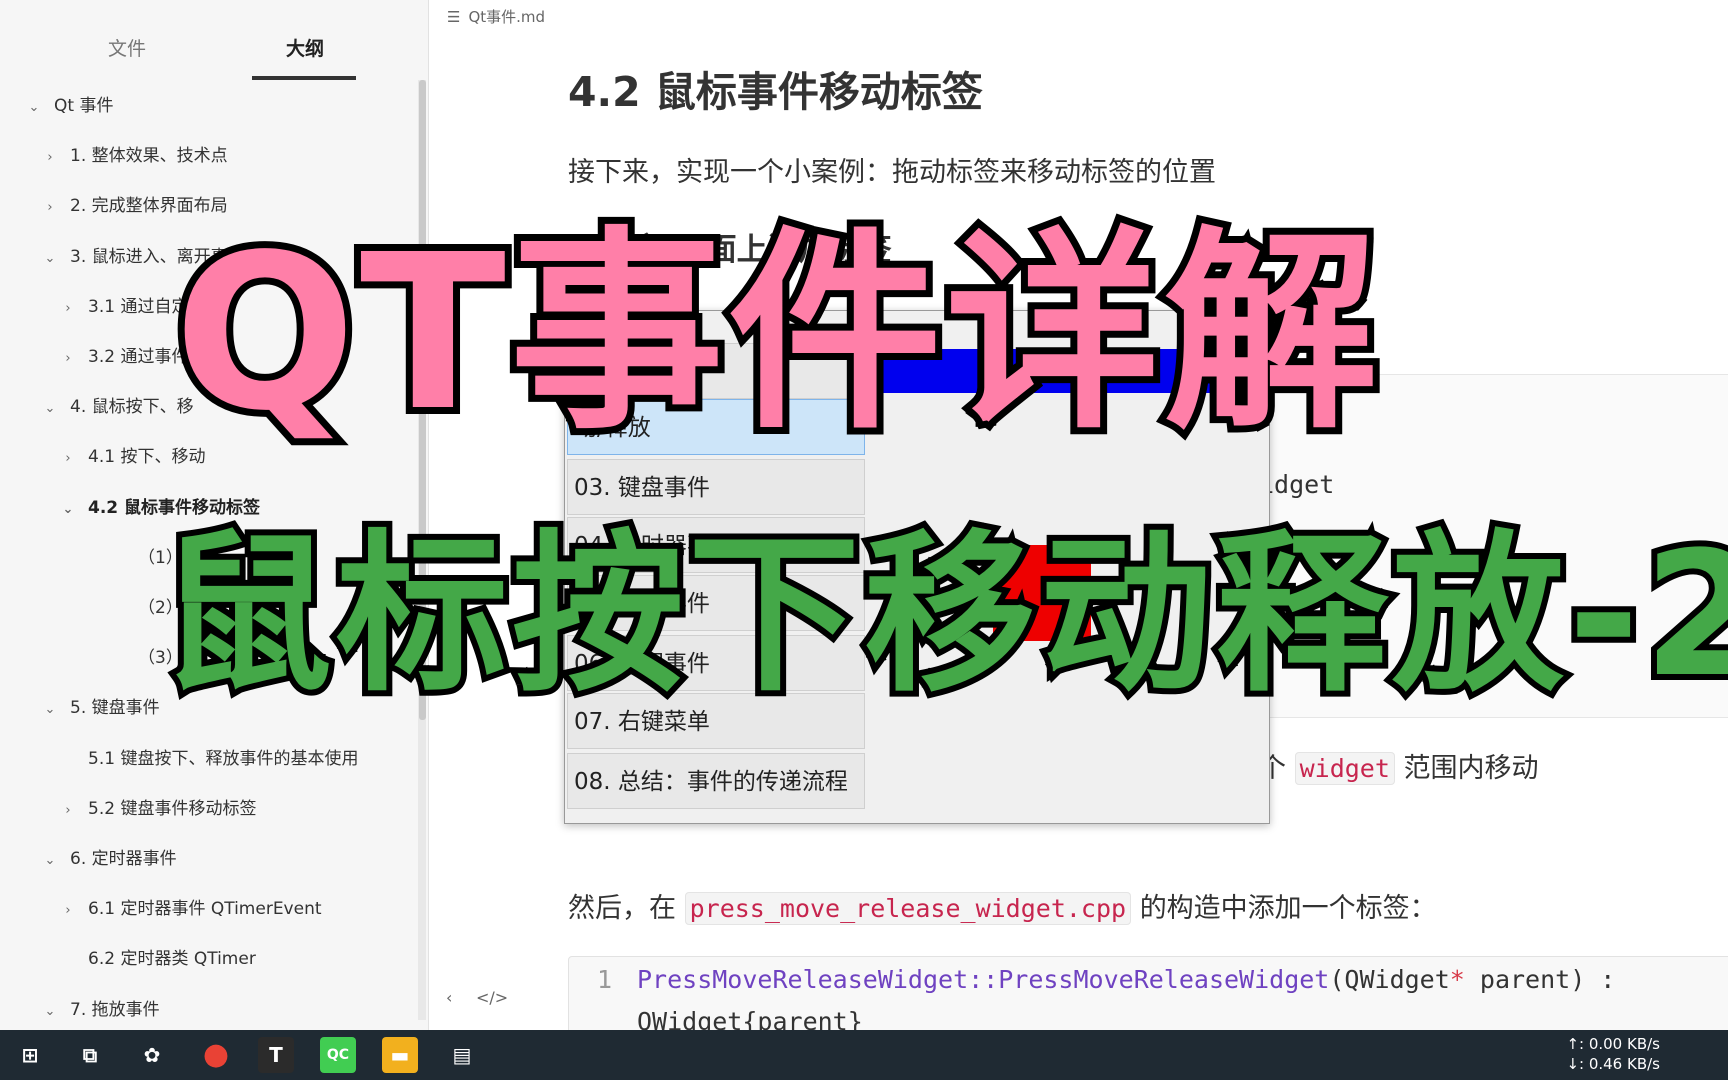  I want to click on chrome-icon: ●, so click(216, 1055).